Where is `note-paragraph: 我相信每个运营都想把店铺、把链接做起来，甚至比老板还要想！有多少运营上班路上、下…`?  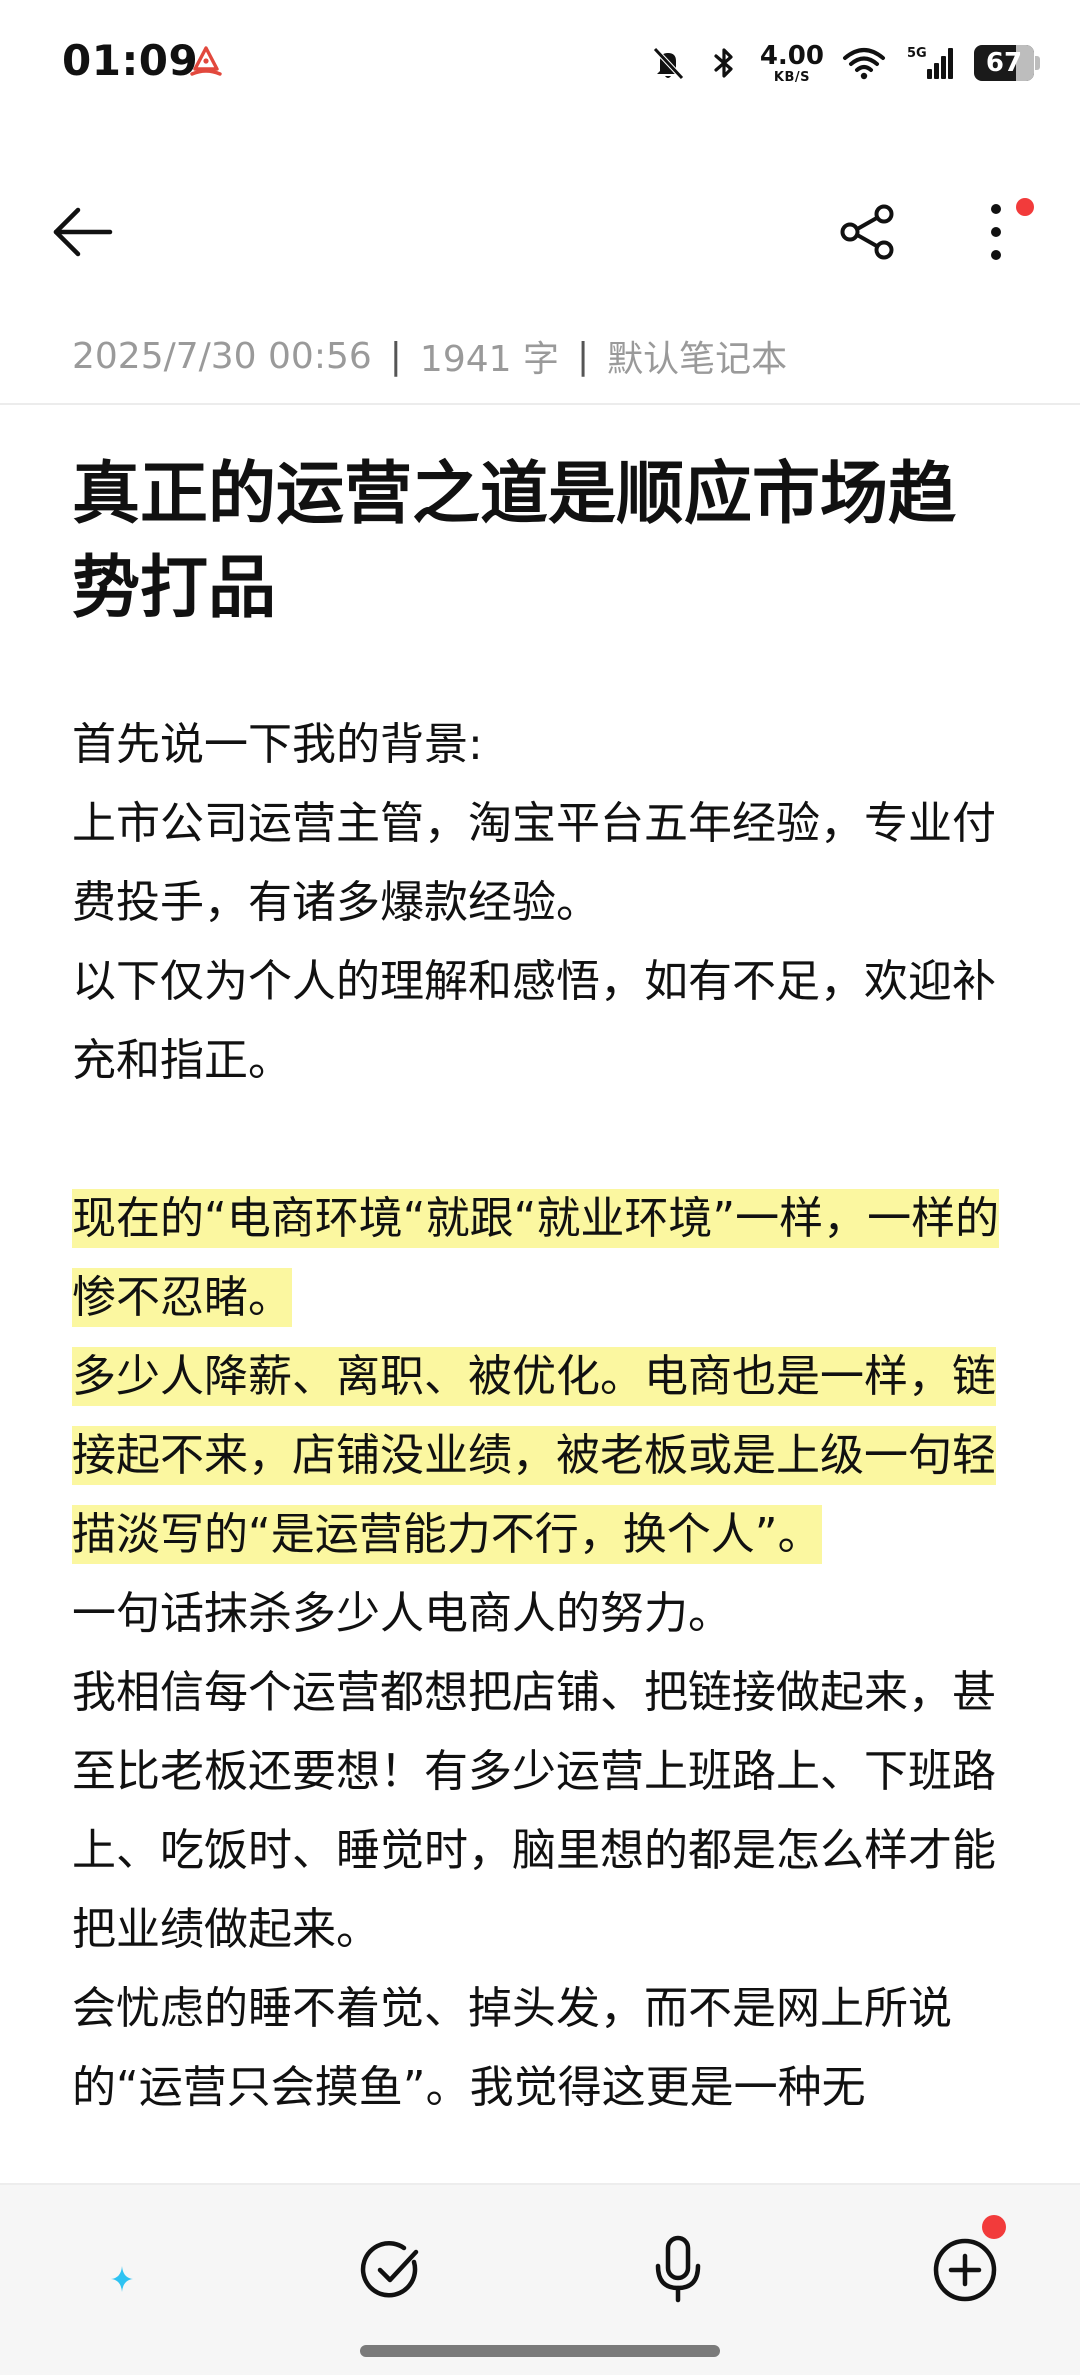
note-paragraph: 我相信每个运营都想把店铺、把链接做起来，甚至比老板还要想！有多少运营上班路上、下… is located at coordinates (534, 1811).